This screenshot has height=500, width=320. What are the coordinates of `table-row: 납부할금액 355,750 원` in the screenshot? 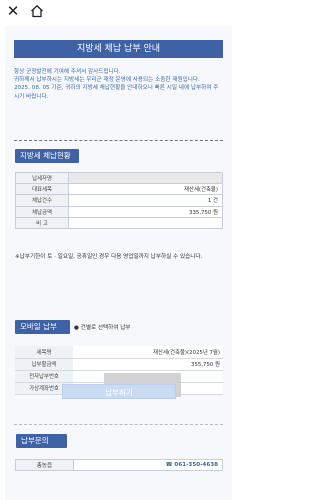 It's located at (119, 364).